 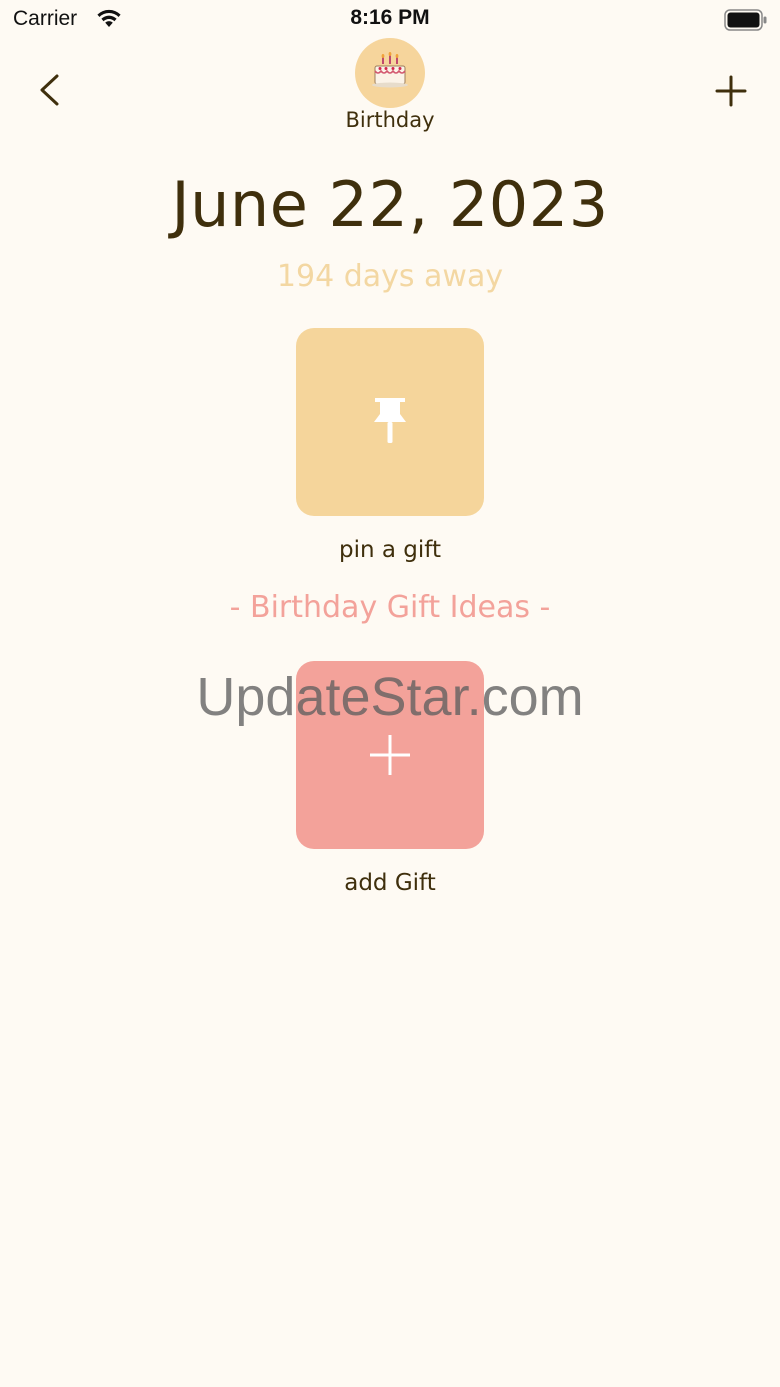 I want to click on gift-ideas-heading: - Birthday Gift Ideas -, so click(x=390, y=607).